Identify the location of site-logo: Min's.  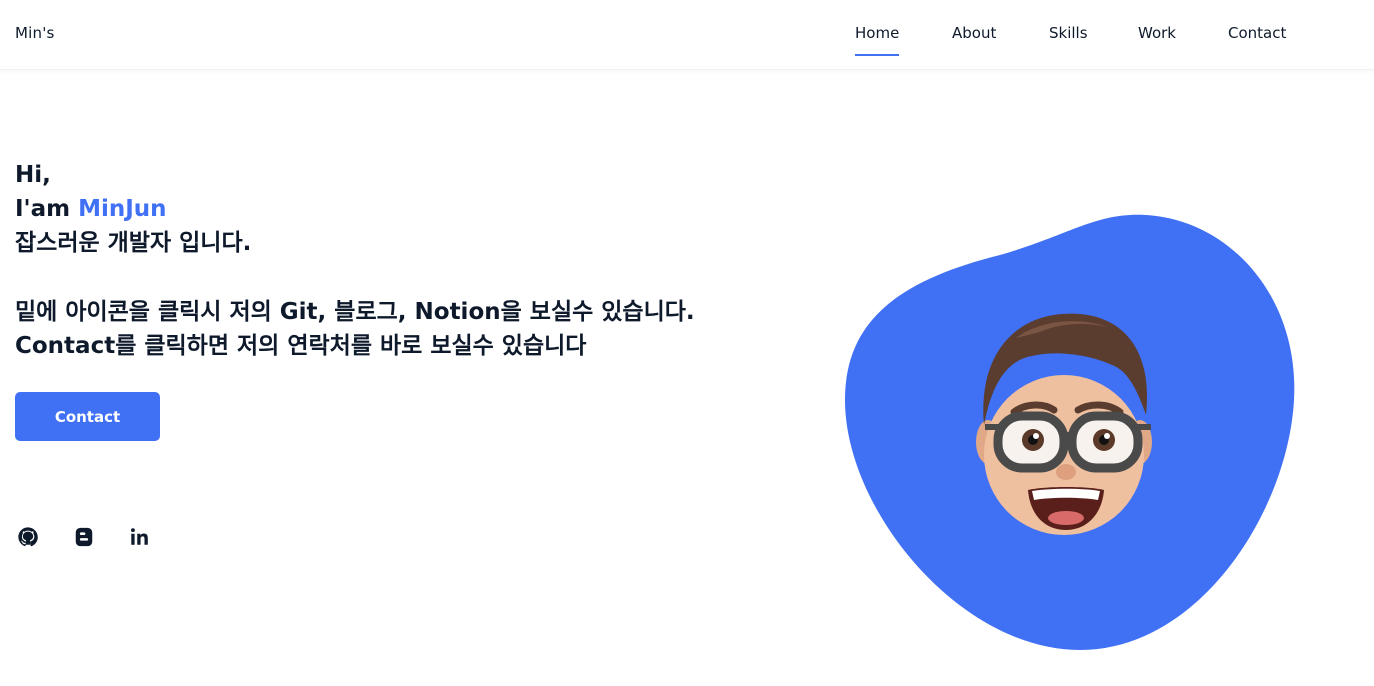
(35, 33).